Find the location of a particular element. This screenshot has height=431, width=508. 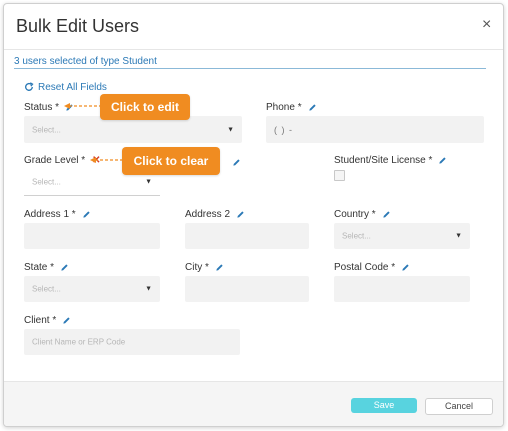

reset-all-fields-link: Reset All Fields is located at coordinates (65, 87).